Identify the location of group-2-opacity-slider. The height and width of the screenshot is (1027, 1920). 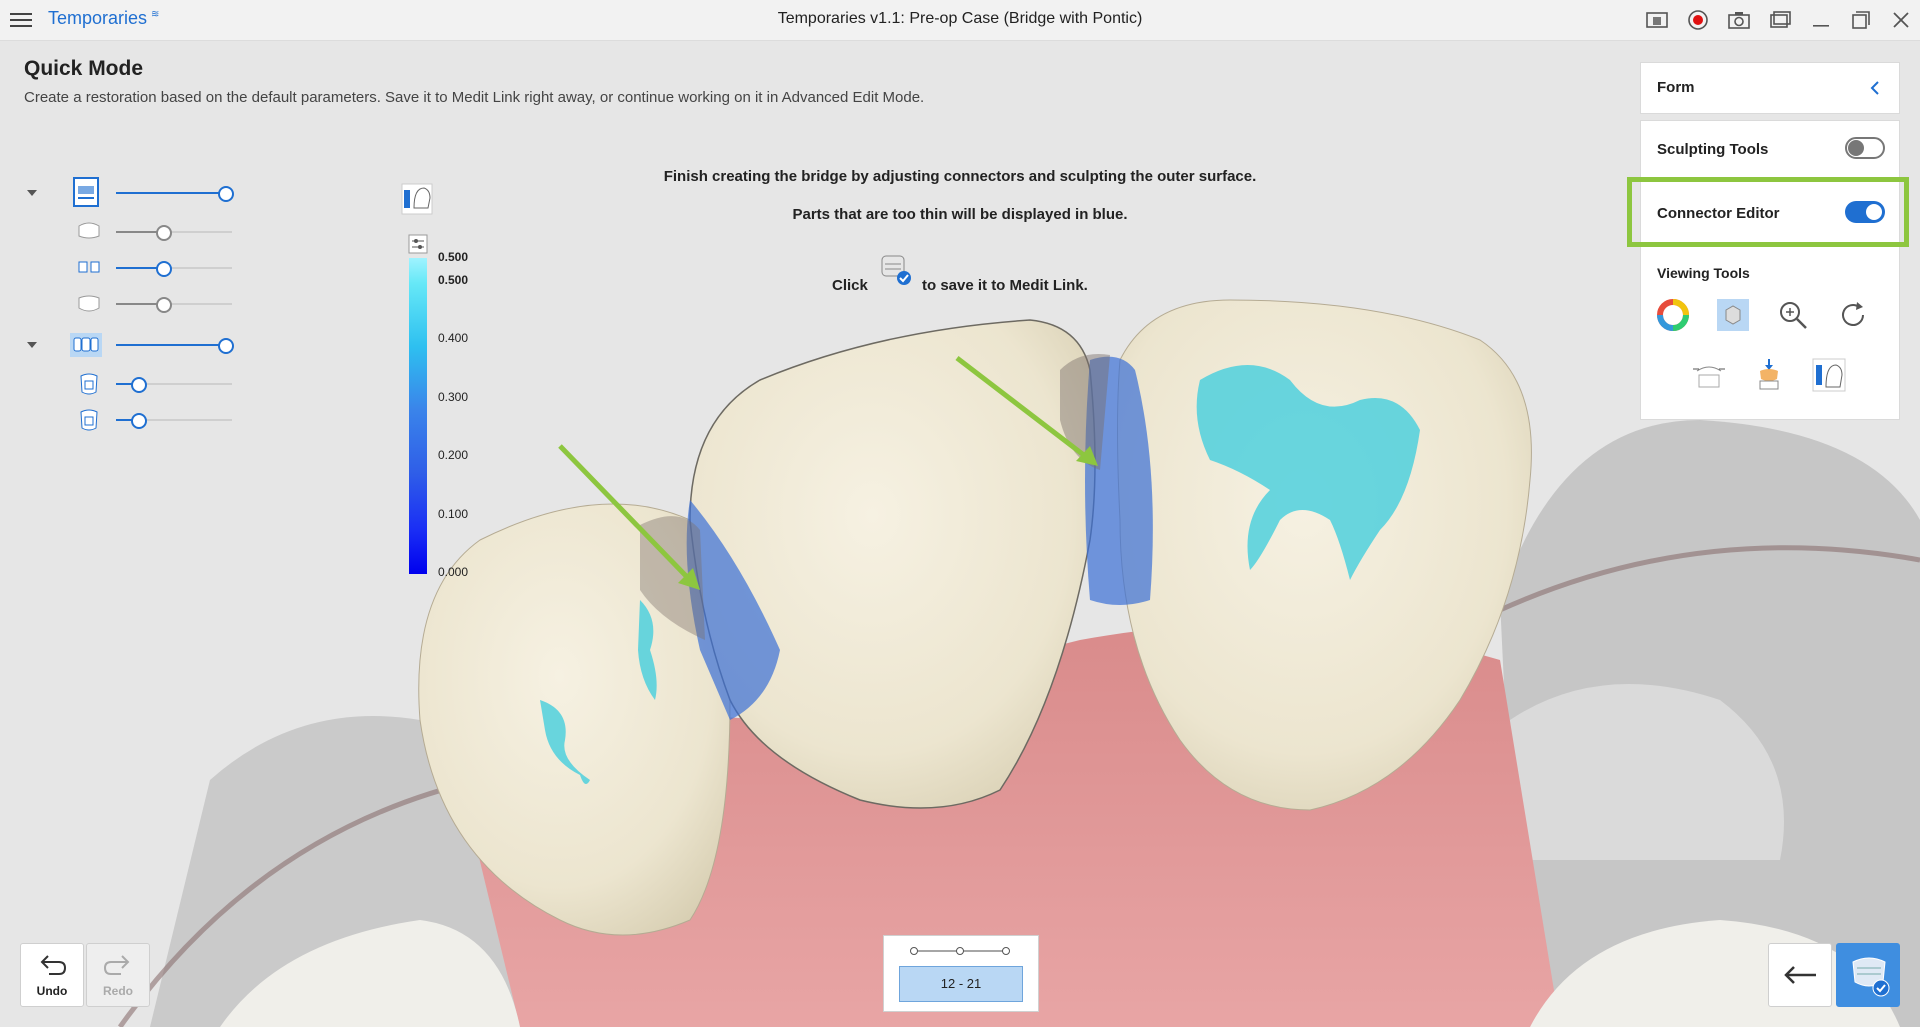
(176, 345).